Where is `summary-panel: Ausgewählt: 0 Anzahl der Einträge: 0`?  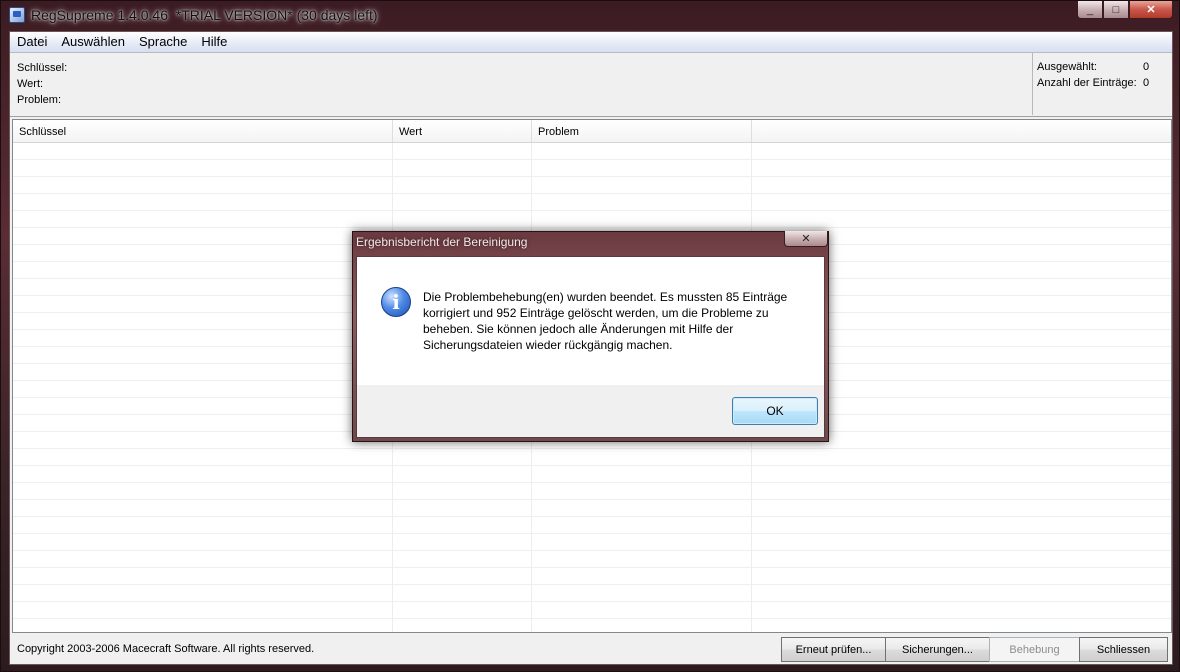 summary-panel: Ausgewählt: 0 Anzahl der Einträge: 0 is located at coordinates (1102, 84).